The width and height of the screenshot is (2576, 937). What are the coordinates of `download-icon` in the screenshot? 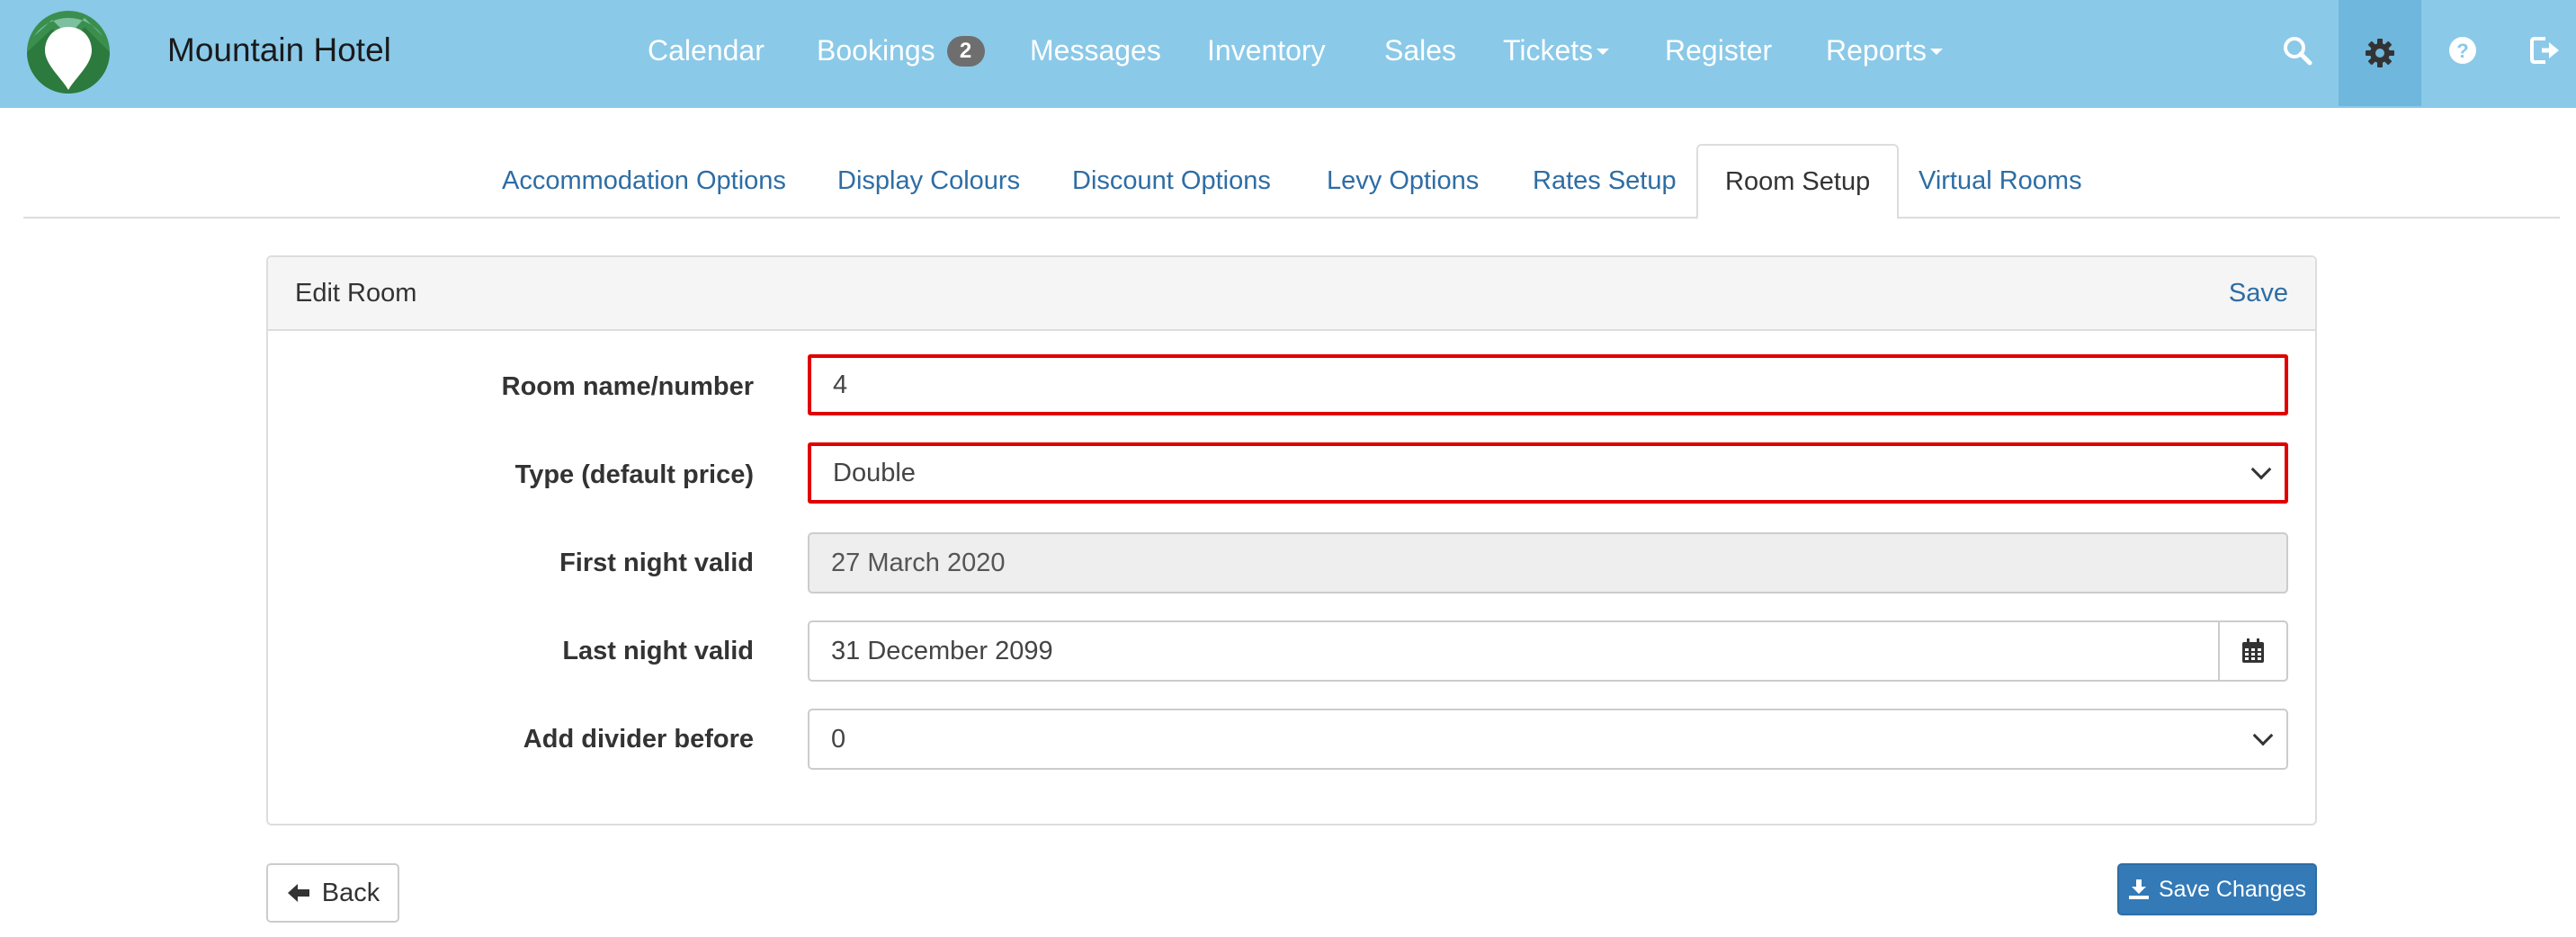 It's located at (2138, 889).